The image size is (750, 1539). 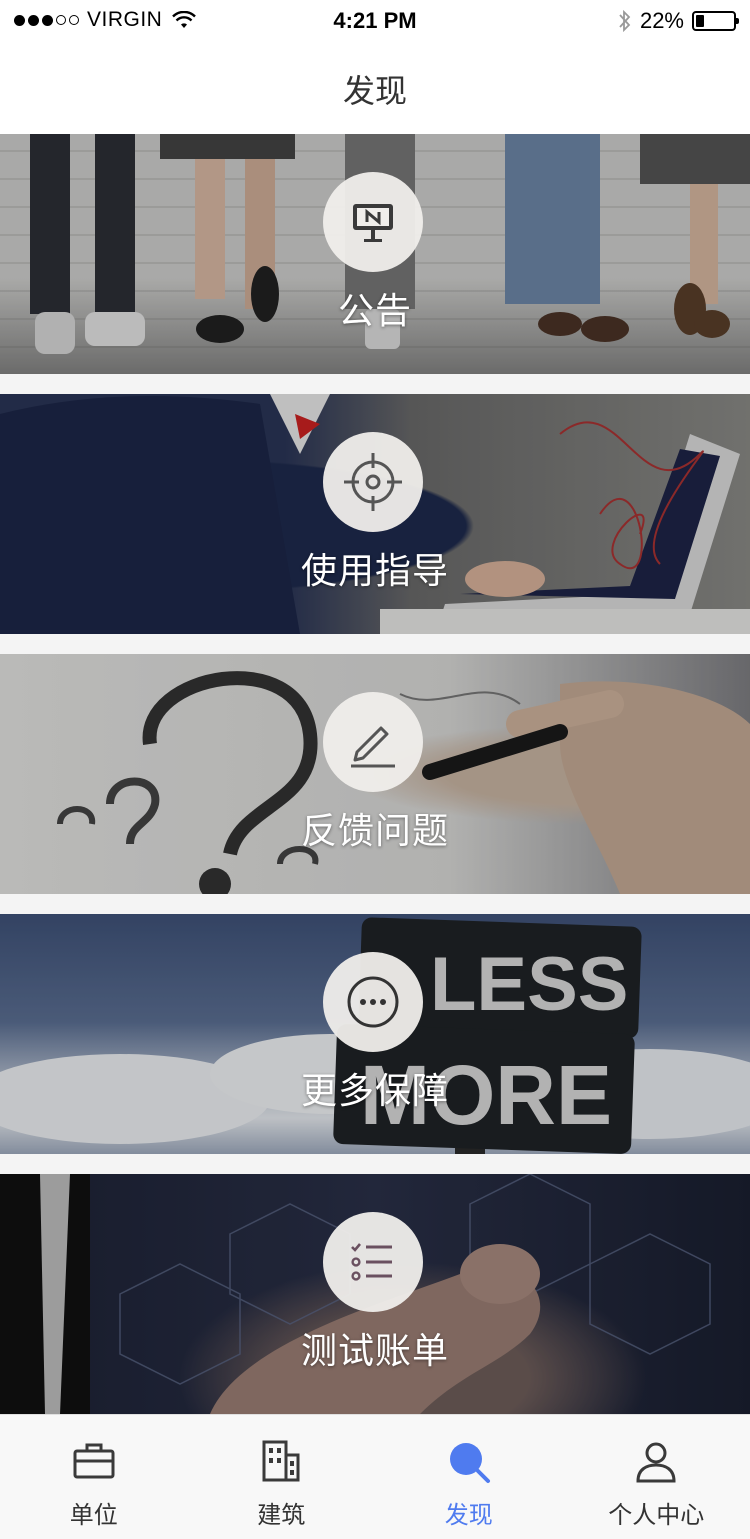 I want to click on tab-discover: 发现, so click(x=469, y=1477).